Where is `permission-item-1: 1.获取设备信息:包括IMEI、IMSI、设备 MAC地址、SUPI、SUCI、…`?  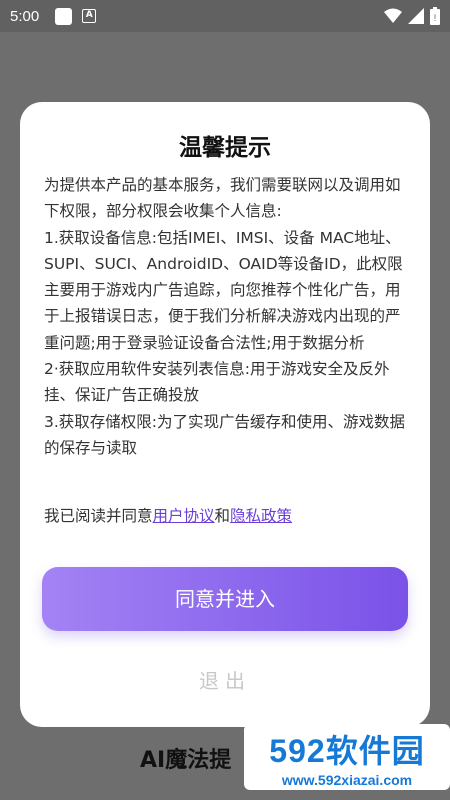
permission-item-1: 1.获取设备信息:包括IMEI、IMSI、设备 MAC地址、SUPI、SUCI、… is located at coordinates (223, 290).